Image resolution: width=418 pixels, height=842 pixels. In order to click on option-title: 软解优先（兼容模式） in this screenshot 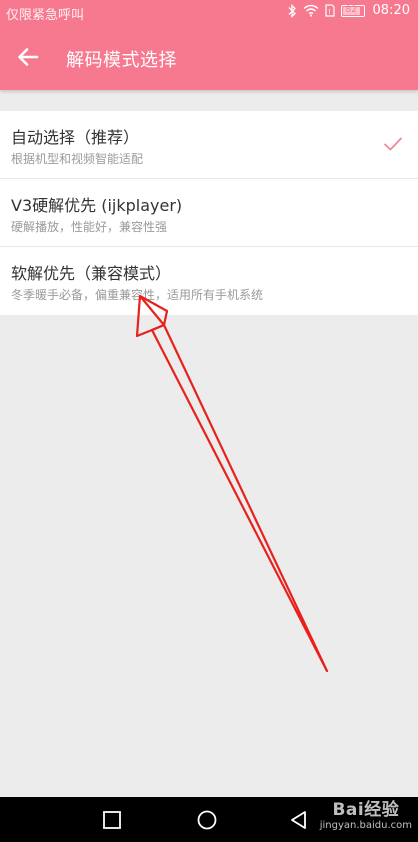, I will do `click(91, 273)`.